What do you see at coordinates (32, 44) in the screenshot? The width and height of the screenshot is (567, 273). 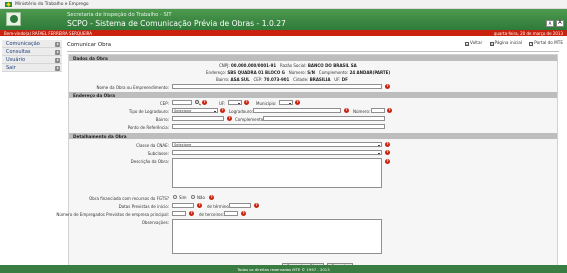 I see `sidebar-item-comunicacao: Comunicação` at bounding box center [32, 44].